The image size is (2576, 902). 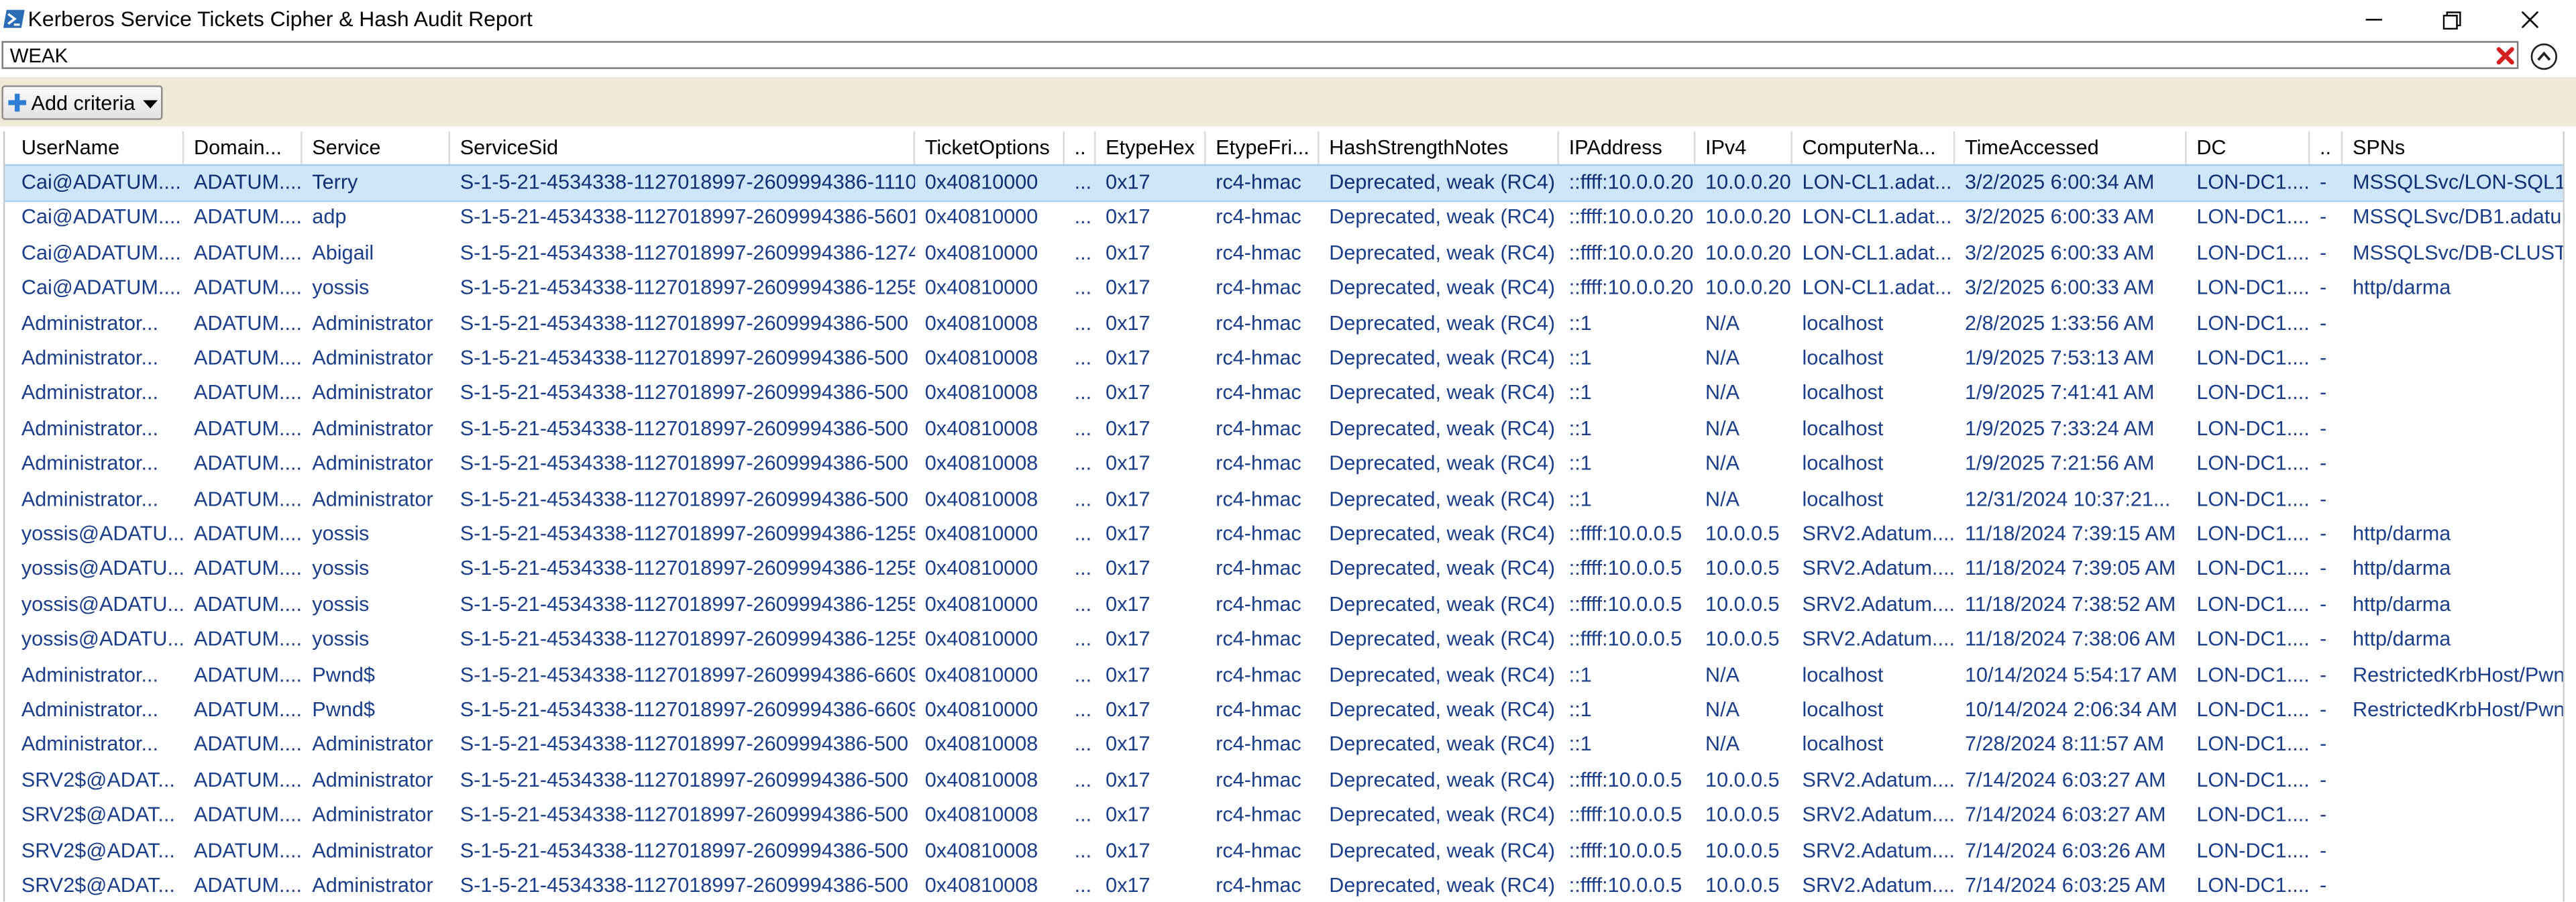 What do you see at coordinates (1743, 147) in the screenshot?
I see `column-header: IPv4` at bounding box center [1743, 147].